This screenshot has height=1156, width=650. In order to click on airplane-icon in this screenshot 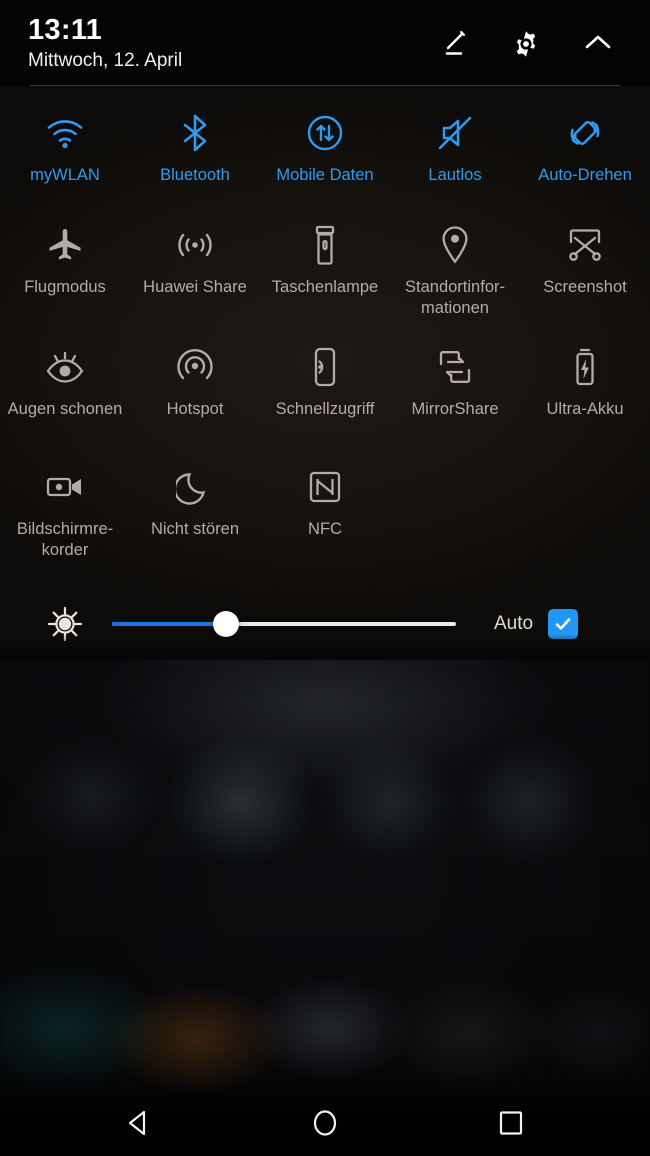, I will do `click(65, 245)`.